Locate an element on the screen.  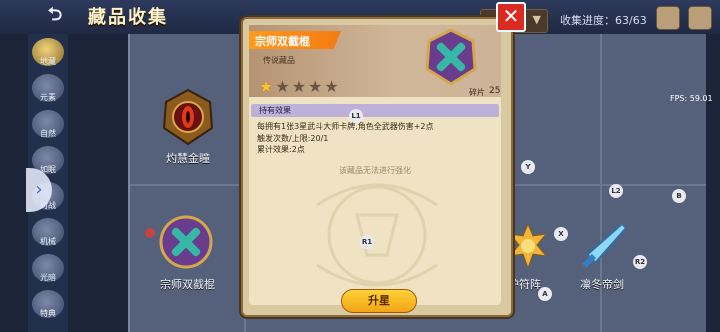
sidebar-item-label: 元素 is located at coordinates (48, 97).